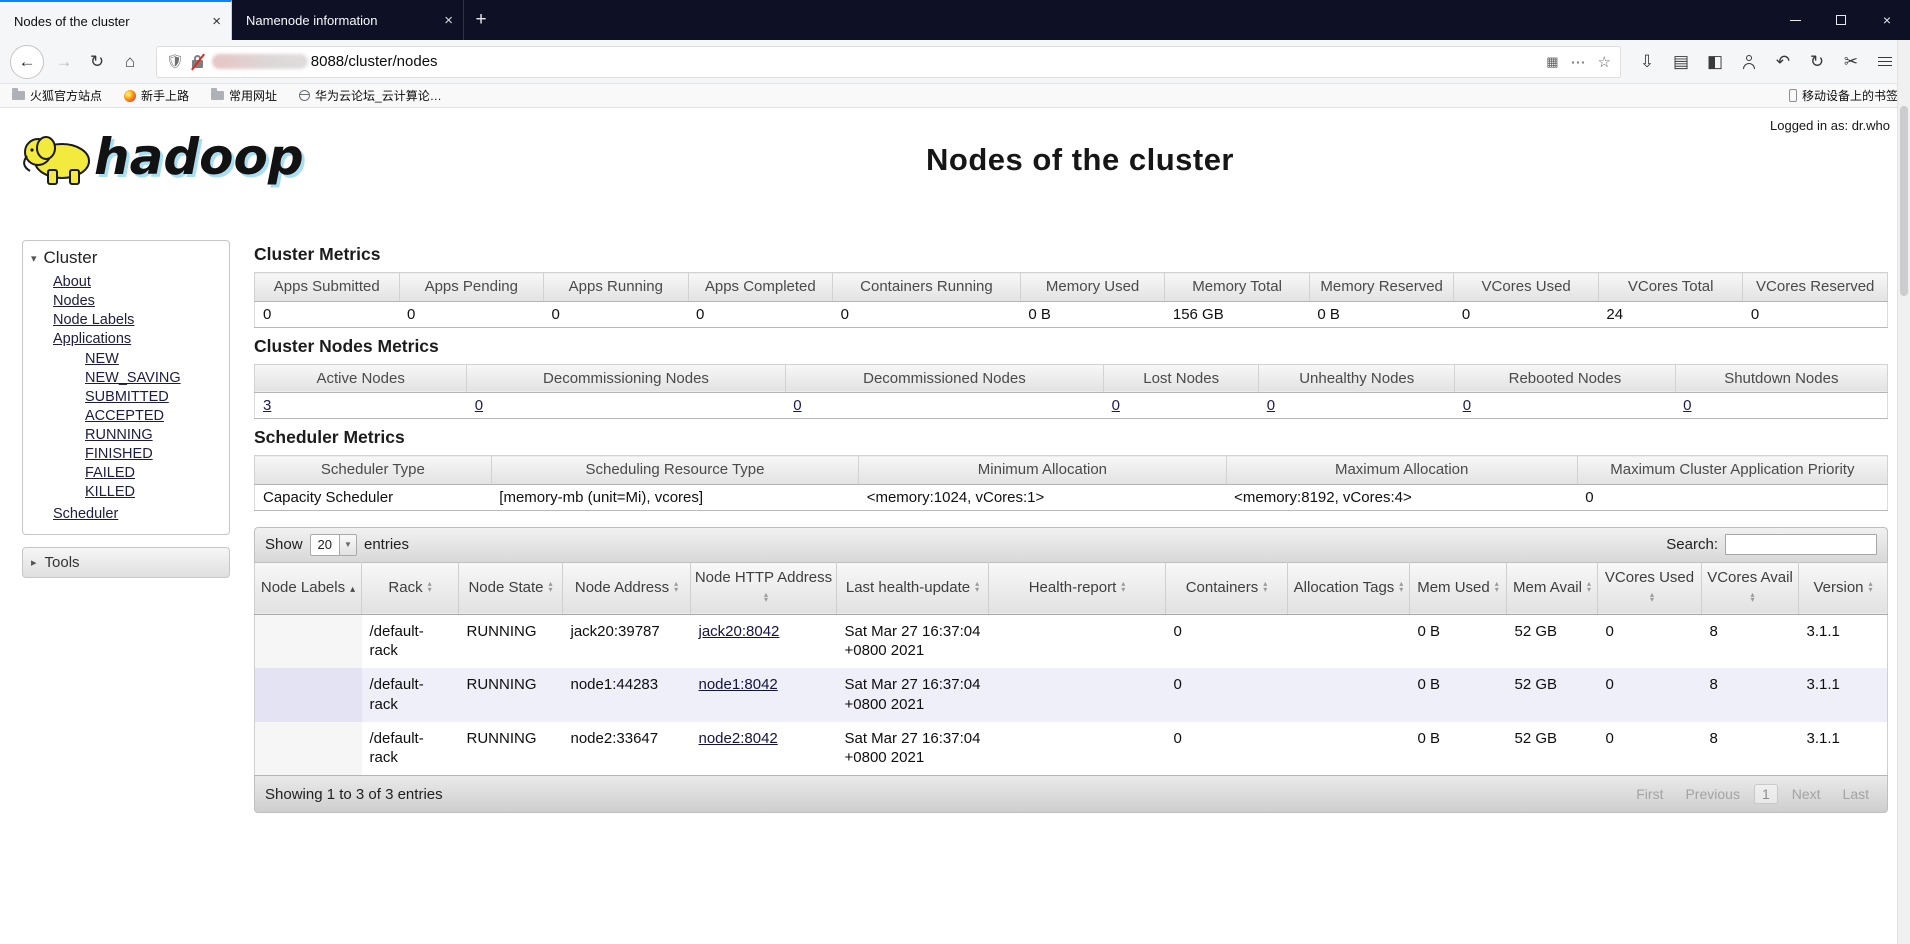  I want to click on page-size-select: 20 ▼, so click(333, 544).